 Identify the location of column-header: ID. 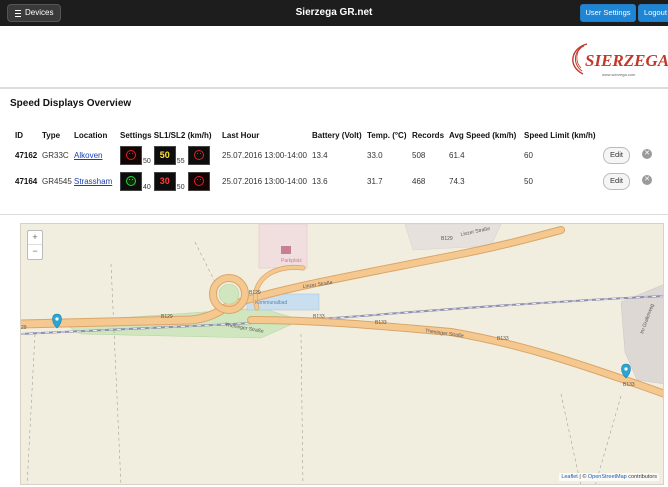
(19, 135).